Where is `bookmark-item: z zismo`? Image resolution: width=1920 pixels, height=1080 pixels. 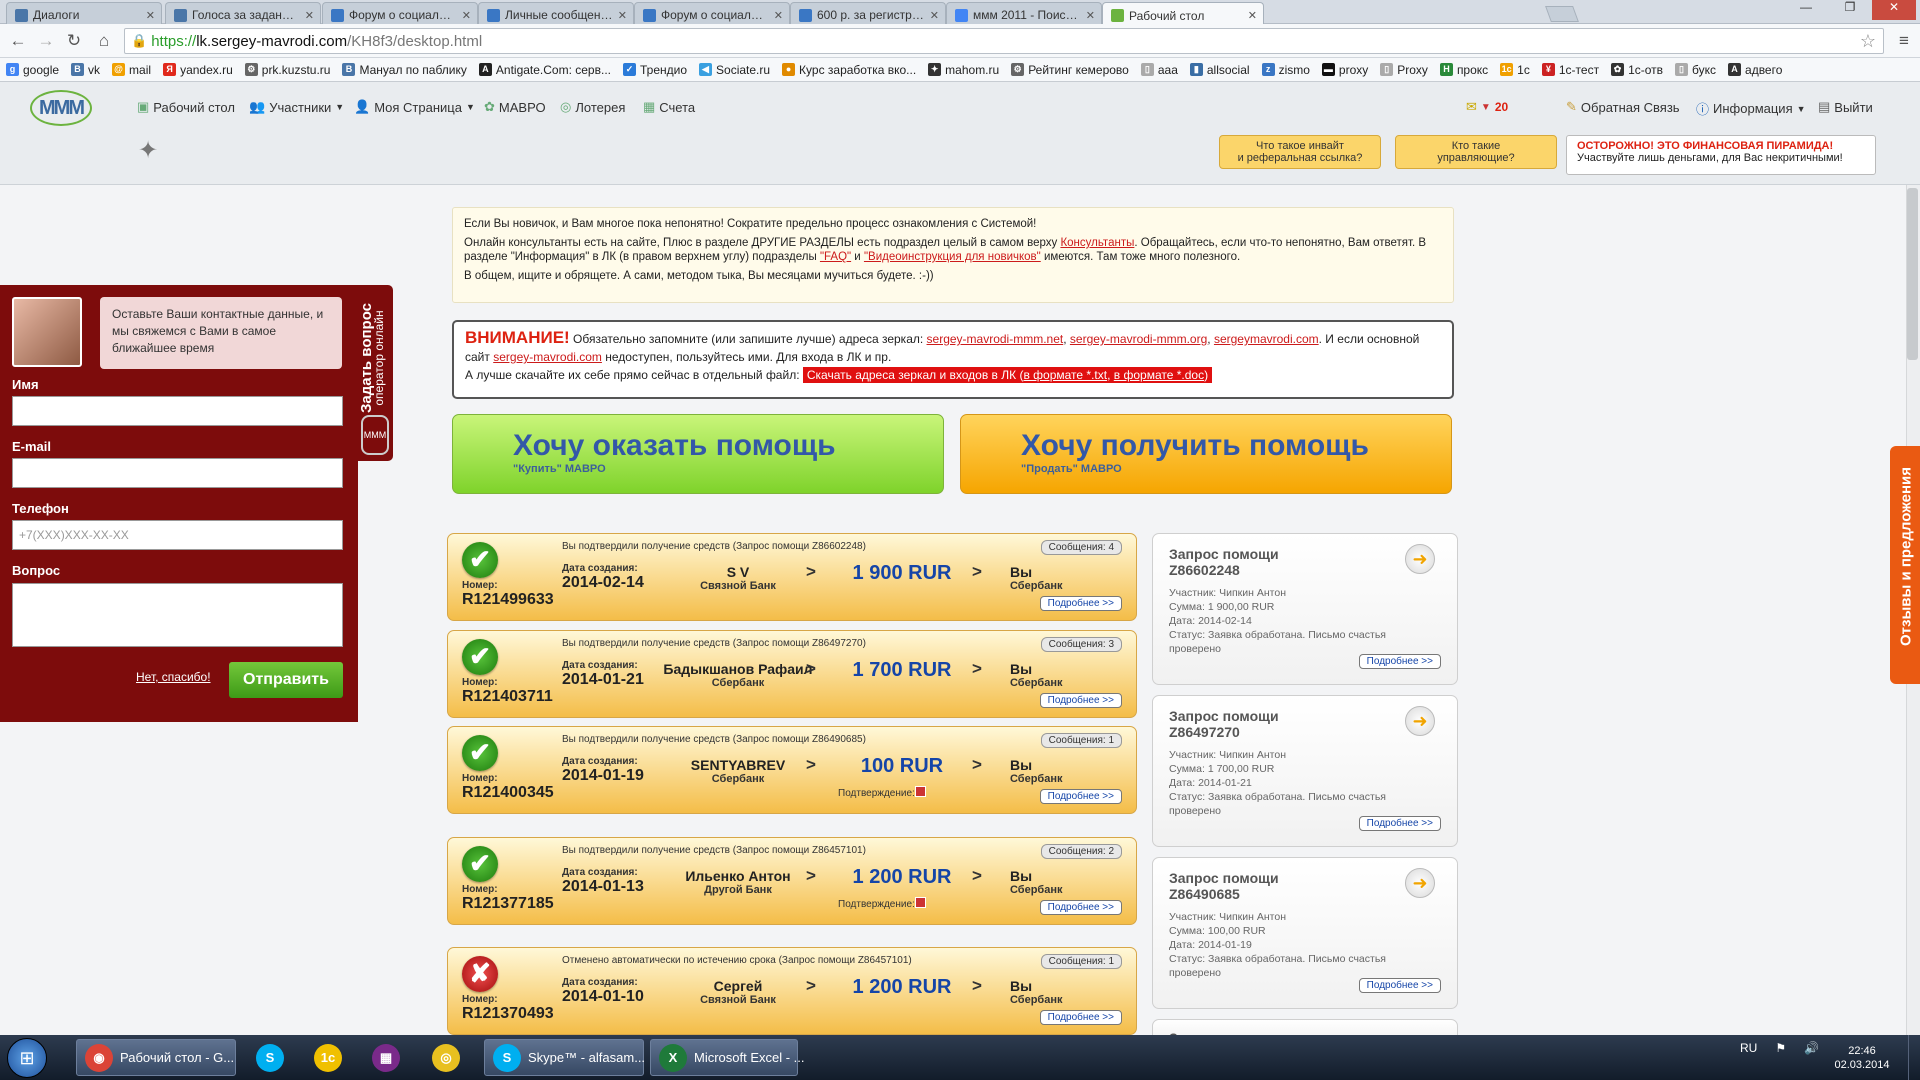 bookmark-item: z zismo is located at coordinates (1285, 70).